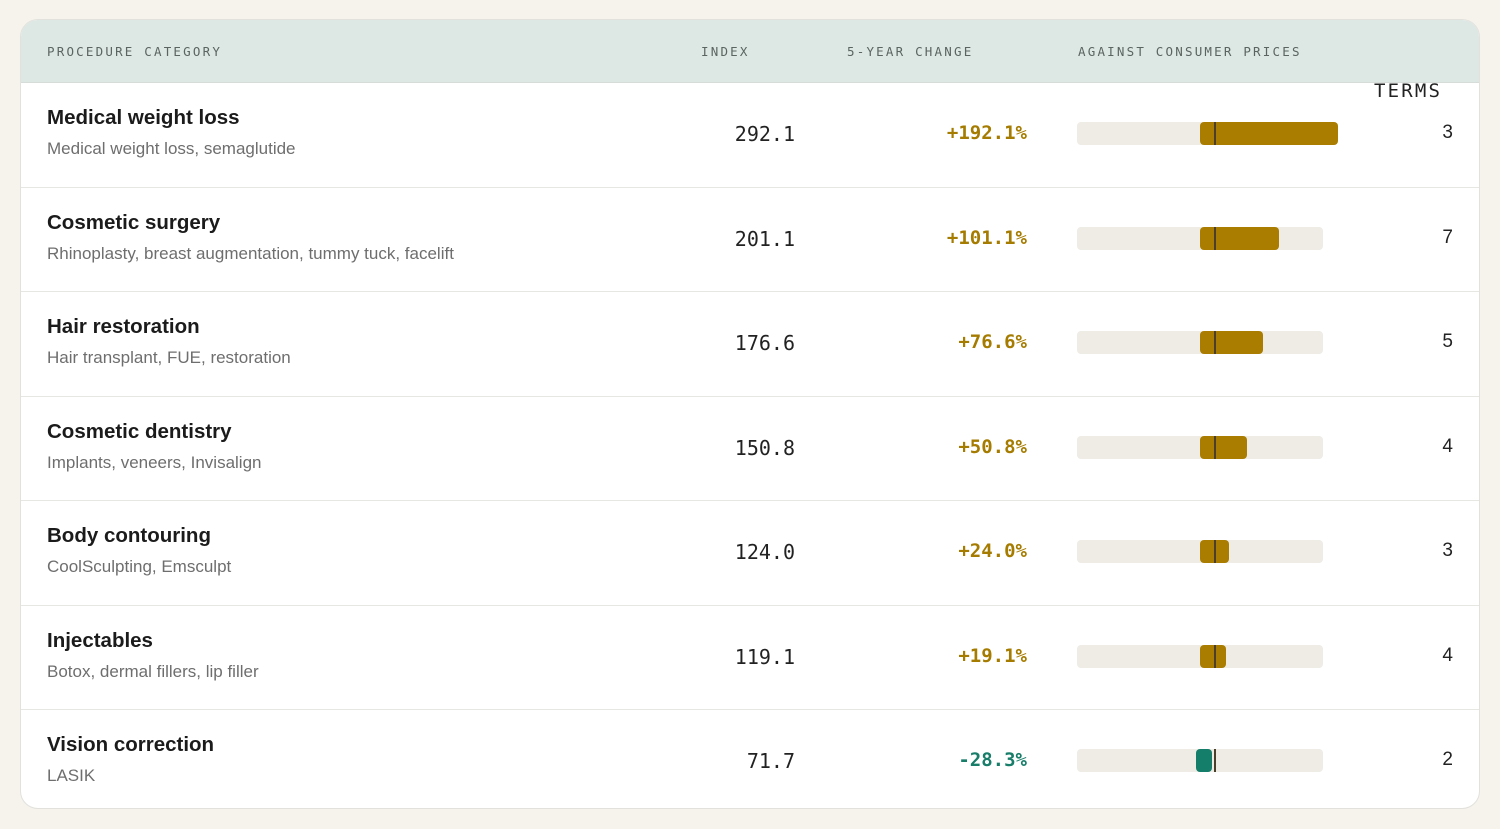  Describe the element at coordinates (764, 656) in the screenshot. I see `index-value: 119.1` at that location.